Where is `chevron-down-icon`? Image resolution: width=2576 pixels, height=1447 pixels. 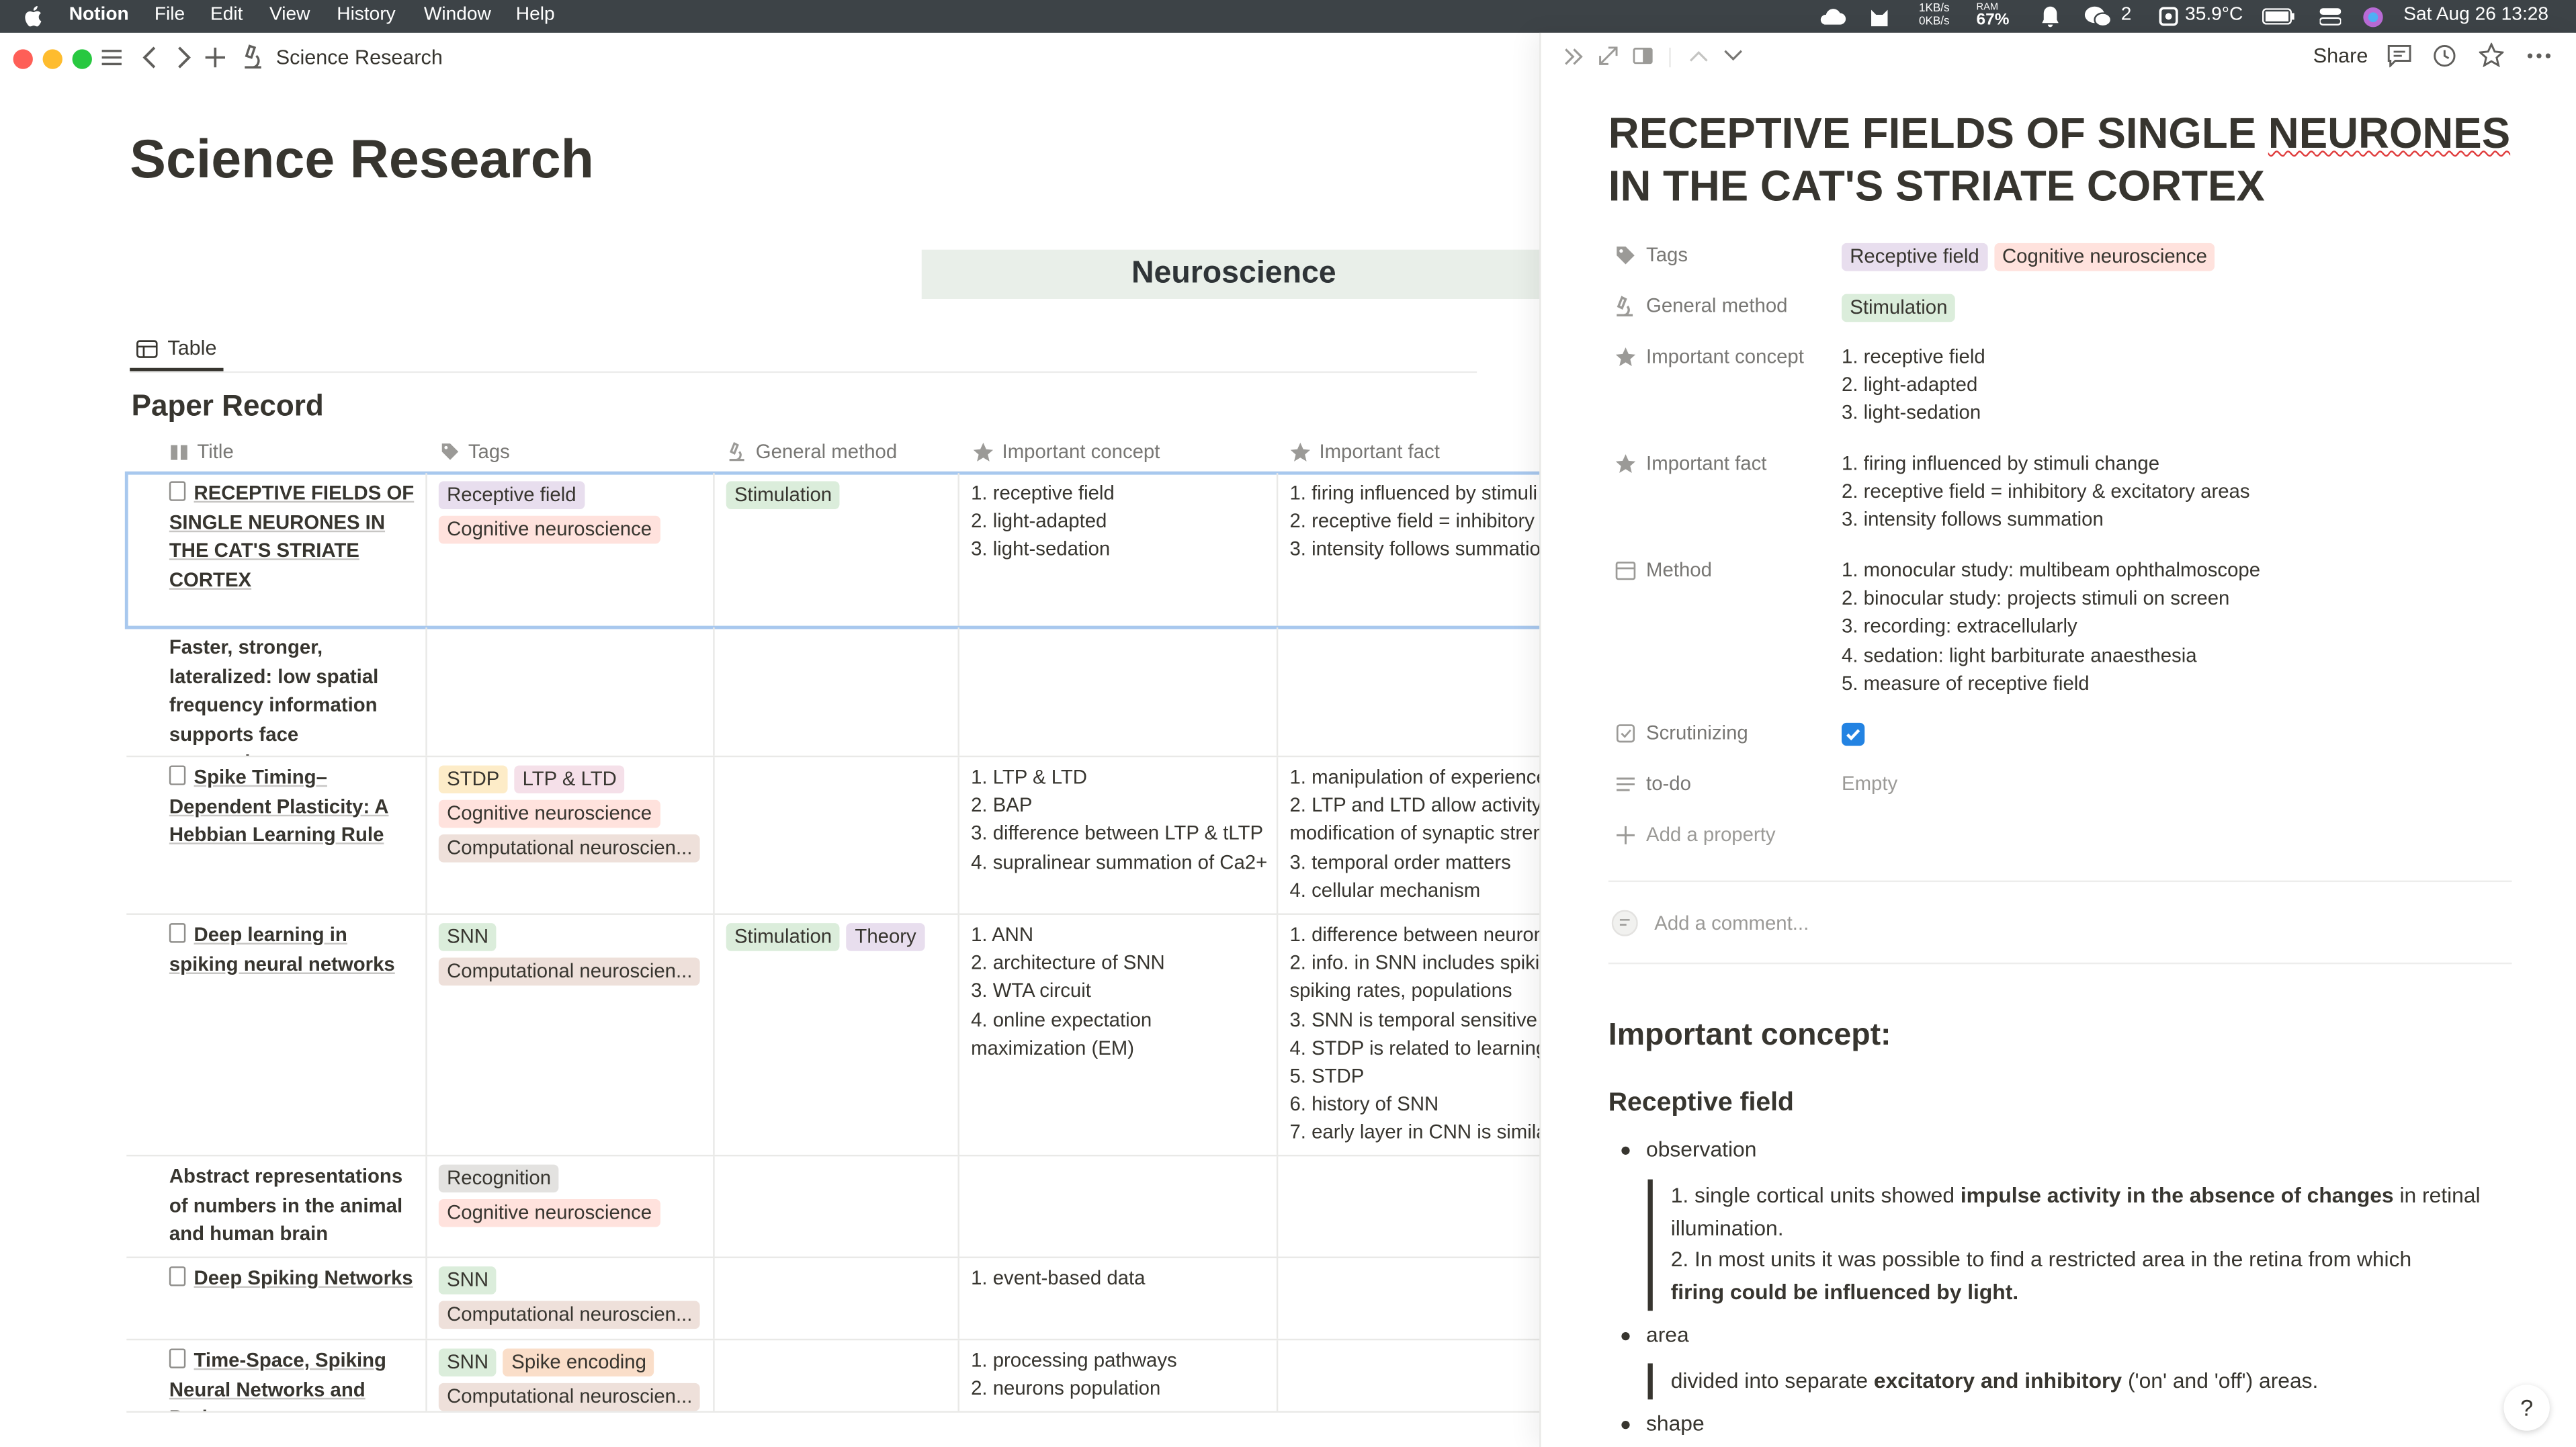
chevron-down-icon is located at coordinates (1733, 55).